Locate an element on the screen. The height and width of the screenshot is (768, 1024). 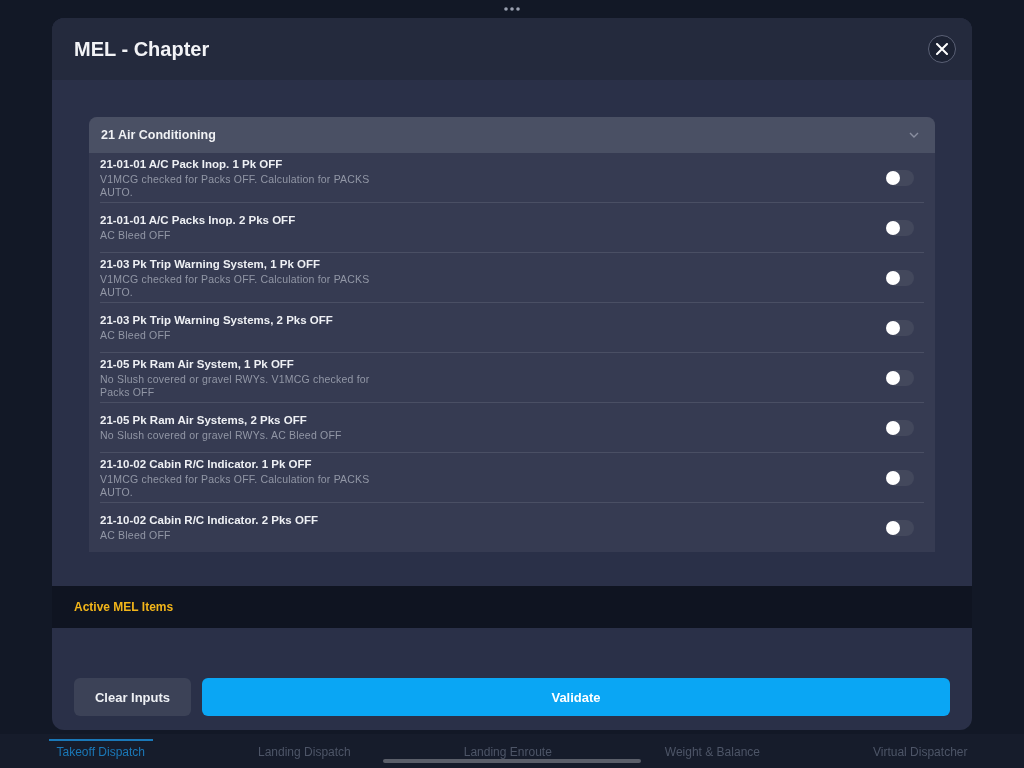
mel-item-title: 21-05 Pk Ram Air System, 1 Pk OFF is located at coordinates (197, 364).